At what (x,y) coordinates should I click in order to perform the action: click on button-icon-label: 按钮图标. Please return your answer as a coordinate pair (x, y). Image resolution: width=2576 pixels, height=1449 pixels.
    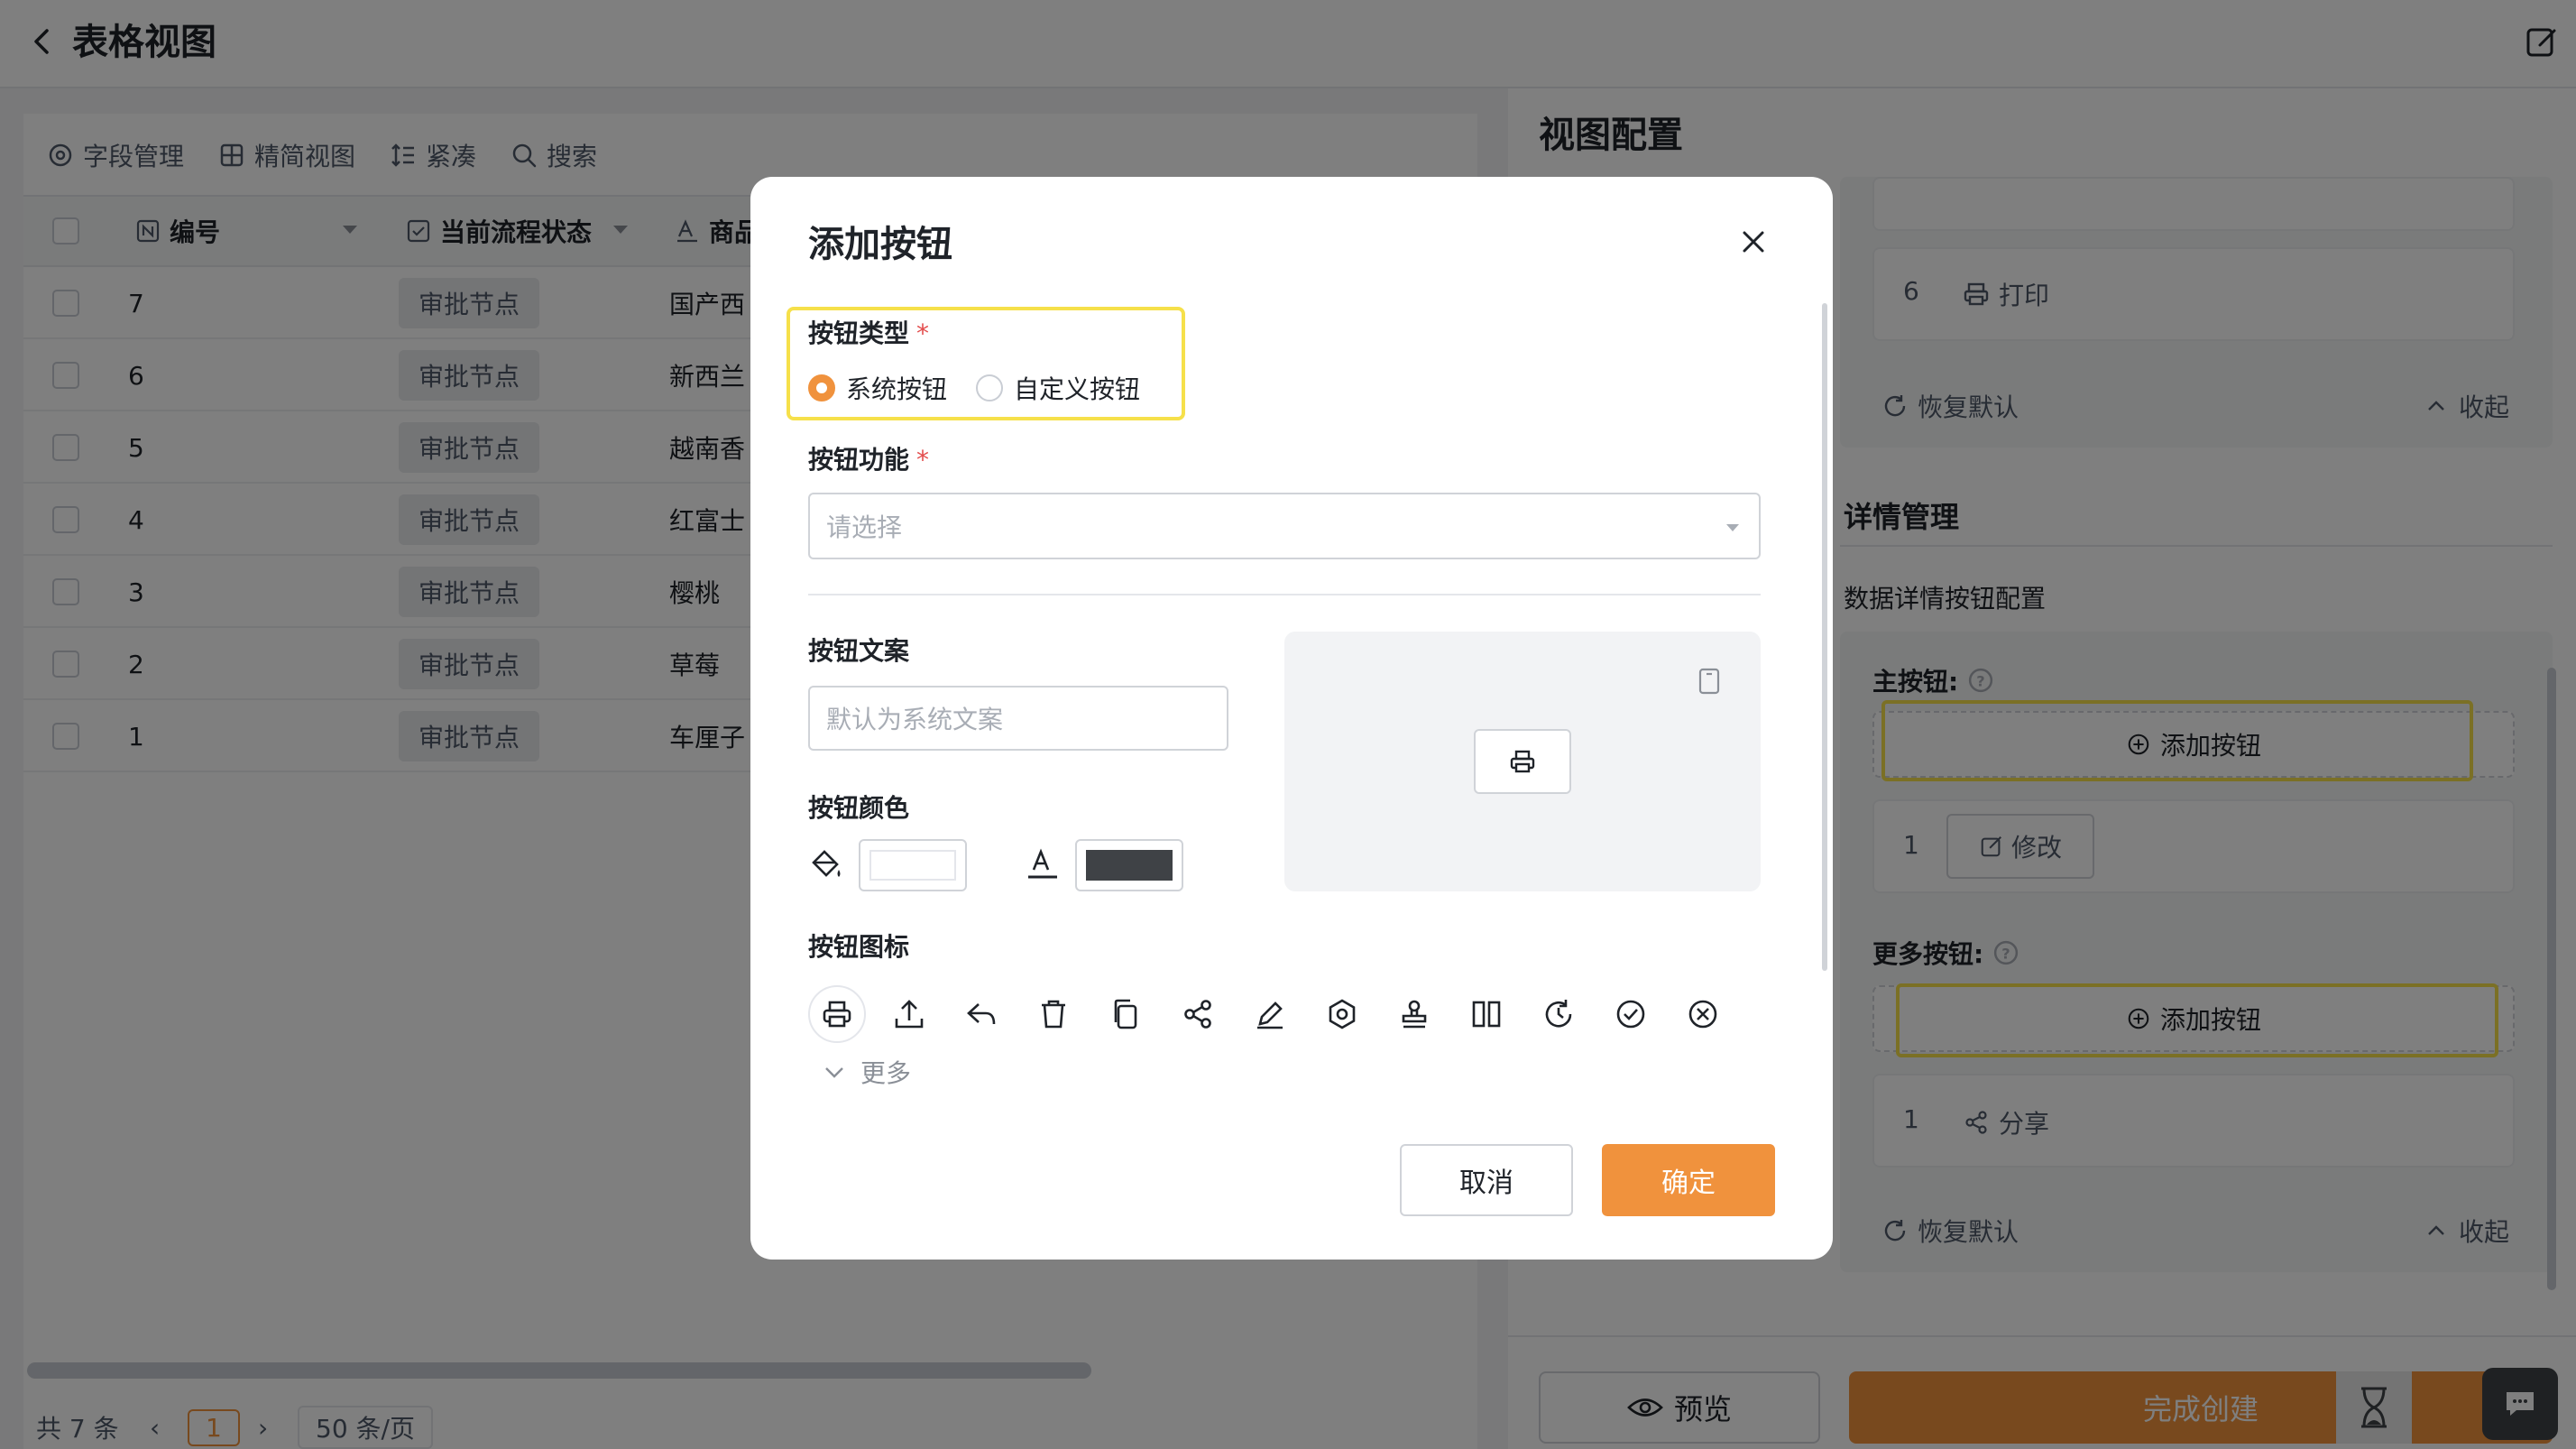
    Looking at the image, I should click on (859, 947).